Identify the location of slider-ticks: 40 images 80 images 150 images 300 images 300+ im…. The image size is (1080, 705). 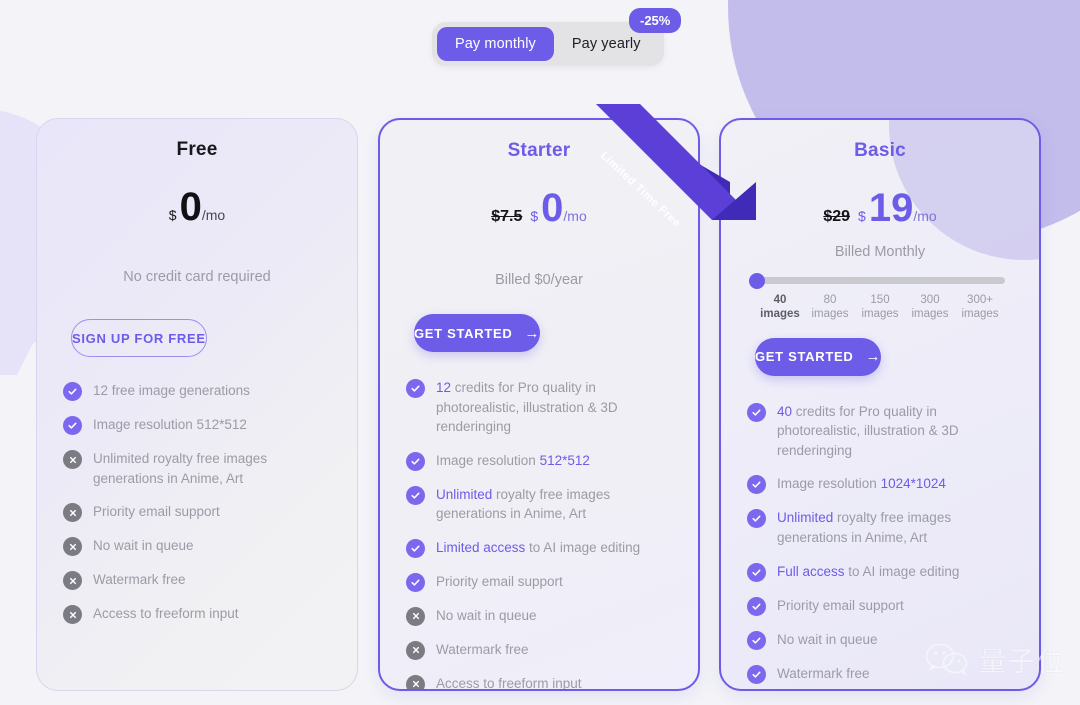
(880, 307).